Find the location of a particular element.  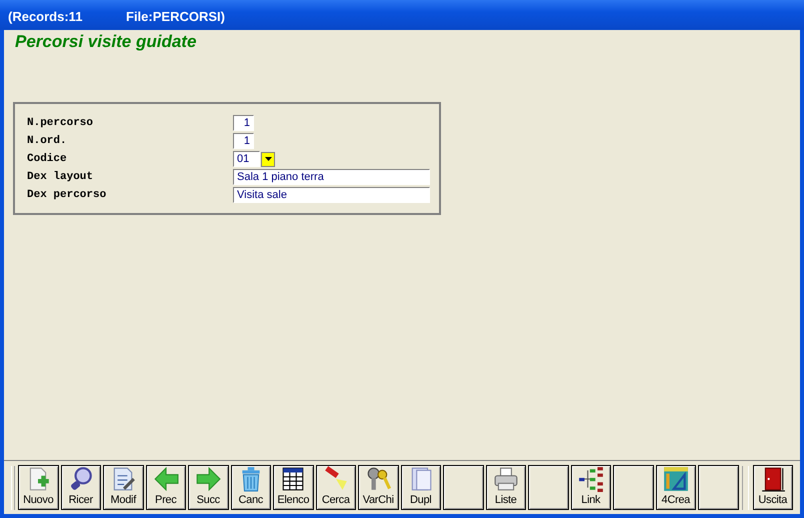

toolbar-button: Prec is located at coordinates (166, 487).